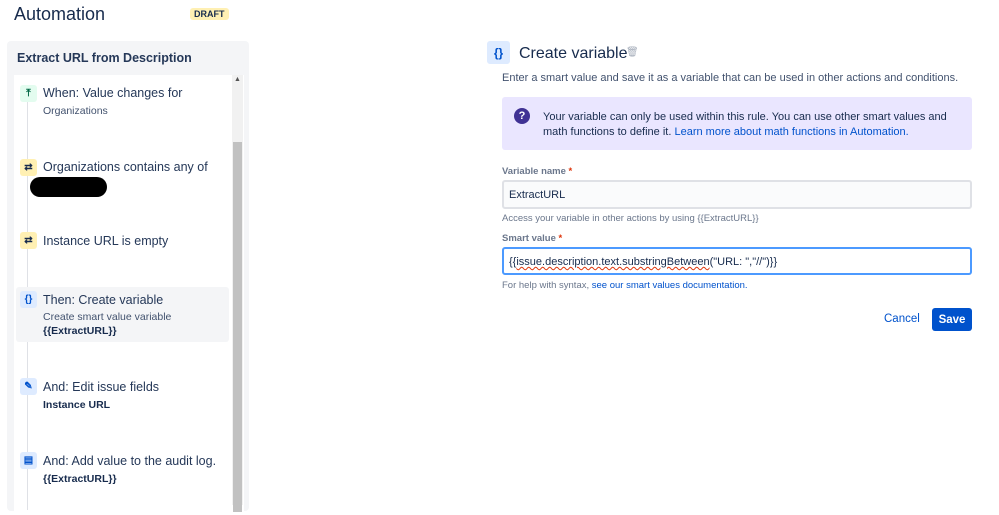  Describe the element at coordinates (77, 405) in the screenshot. I see `step-detail: Instance URL` at that location.